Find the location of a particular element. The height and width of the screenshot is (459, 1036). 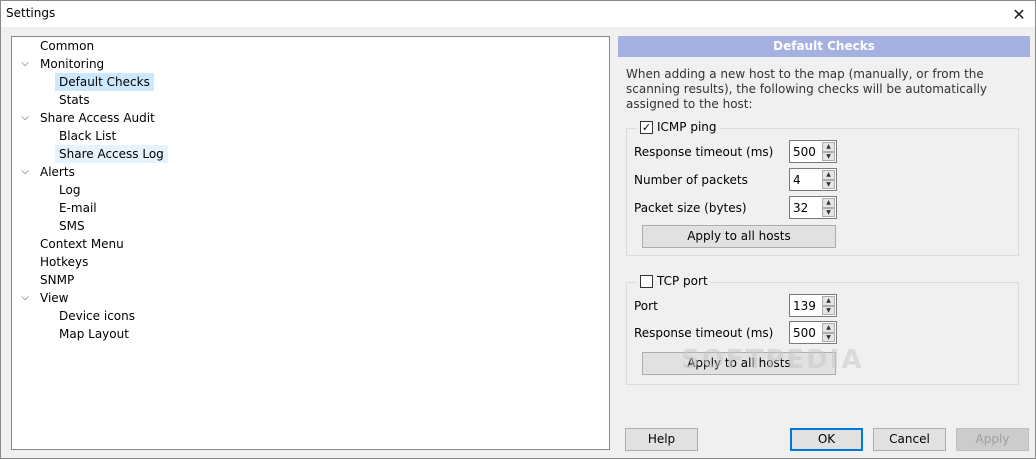

tcp-response-timeout-stepper: 500 ▲ ▼ is located at coordinates (813, 332).